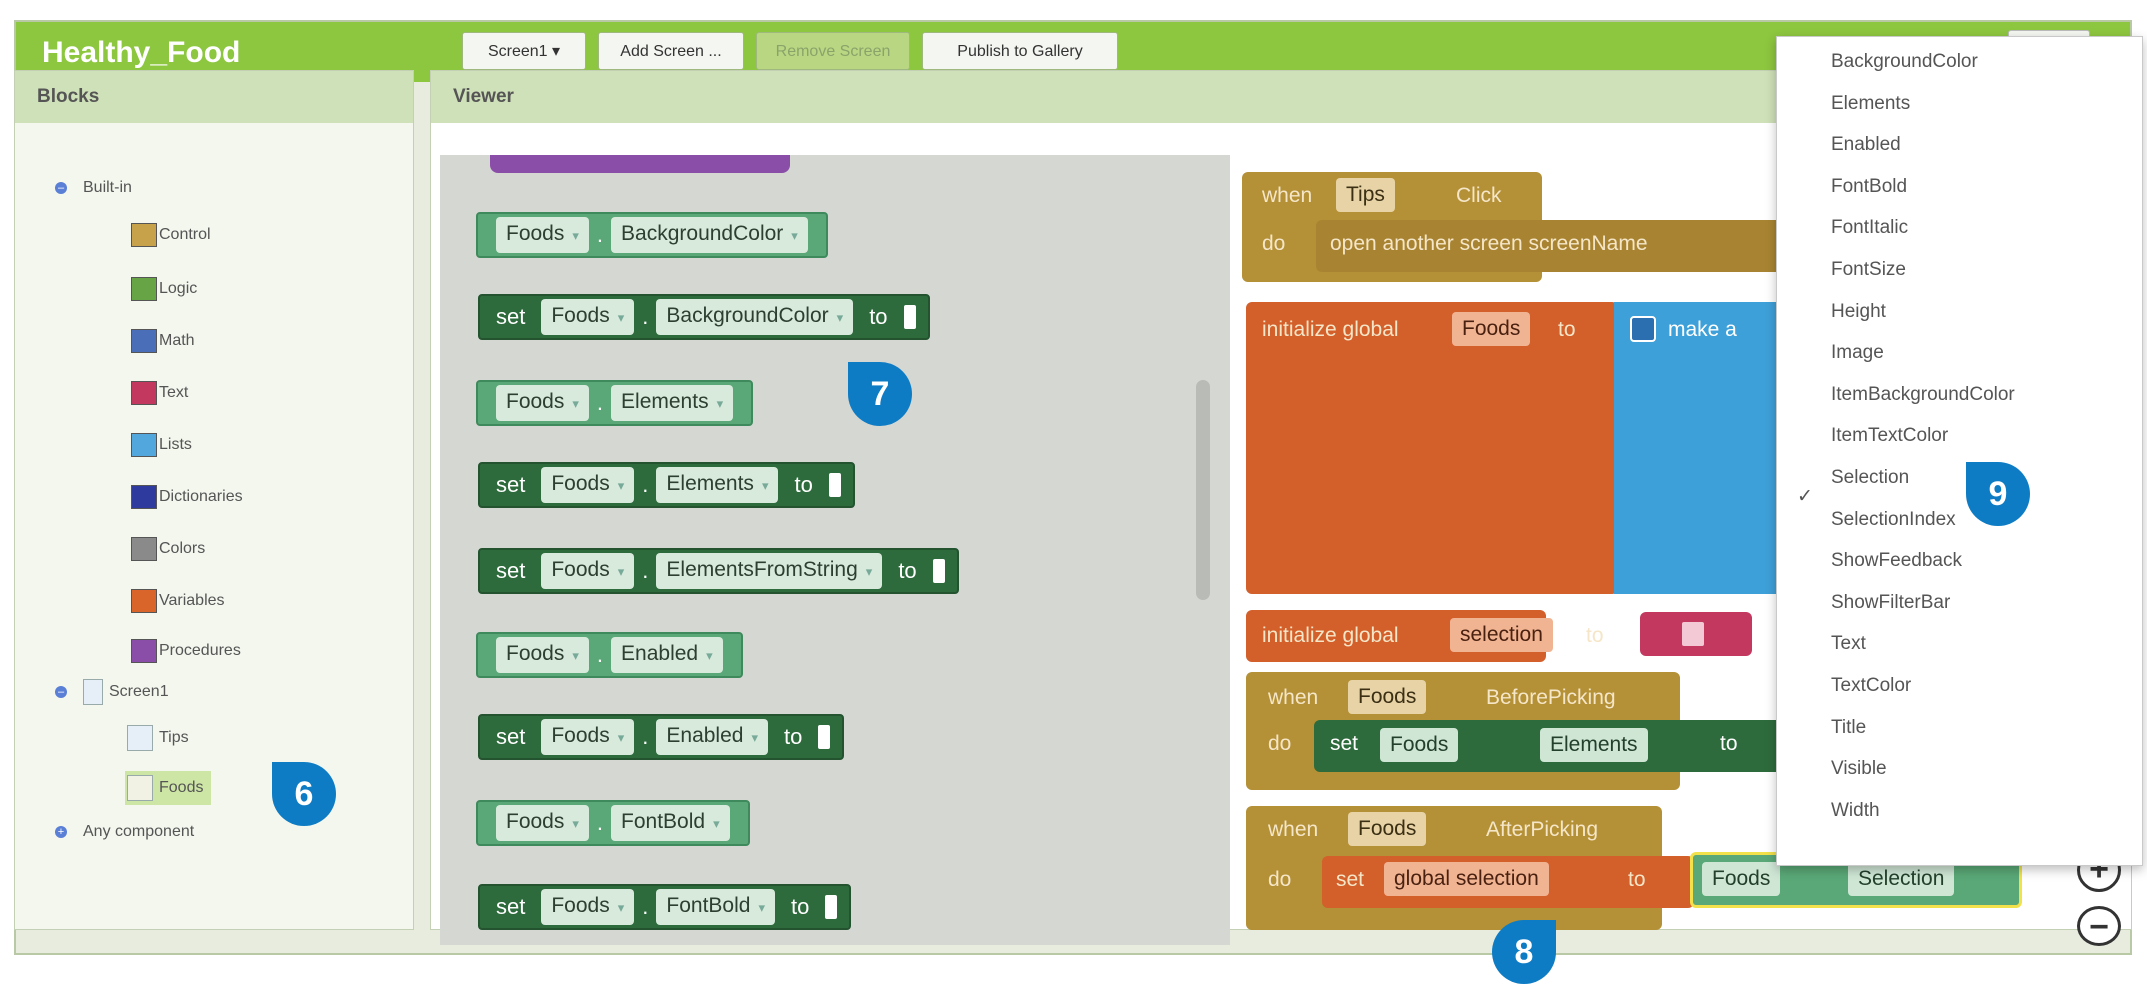 This screenshot has height=992, width=2147. I want to click on dropdown-option-text: Text, so click(1848, 644).